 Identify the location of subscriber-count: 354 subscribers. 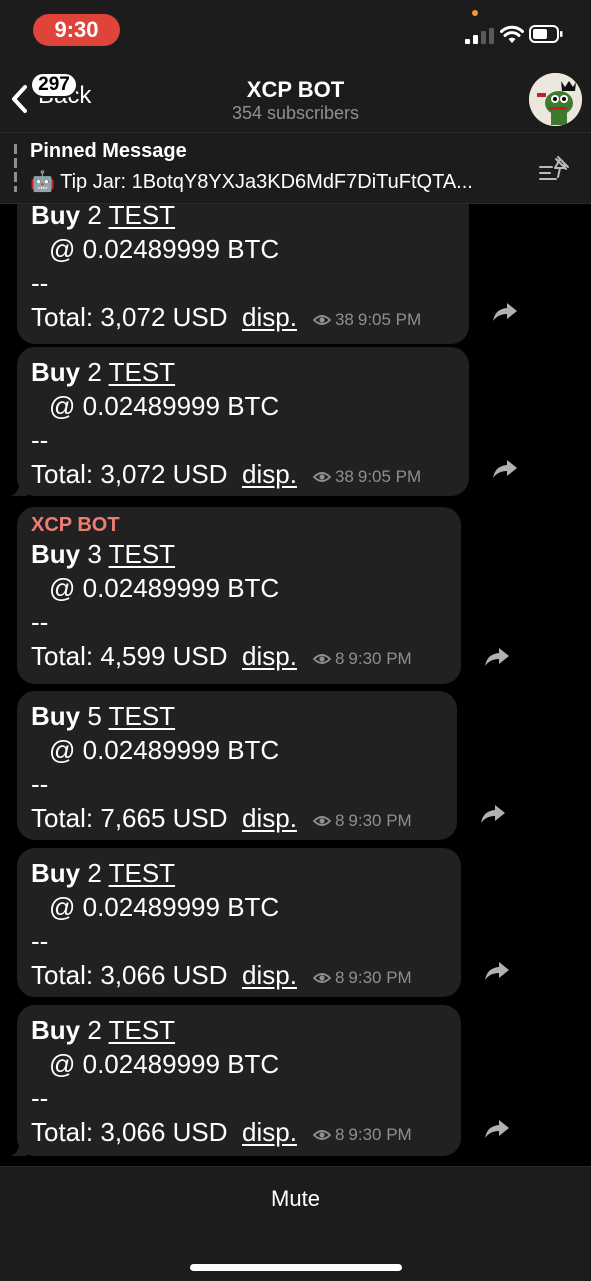
(295, 113).